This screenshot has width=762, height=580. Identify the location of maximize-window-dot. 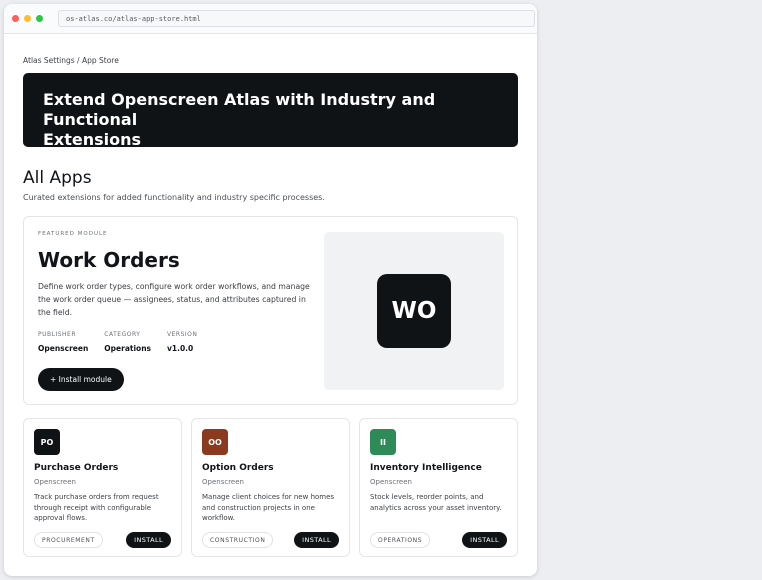
(39, 18).